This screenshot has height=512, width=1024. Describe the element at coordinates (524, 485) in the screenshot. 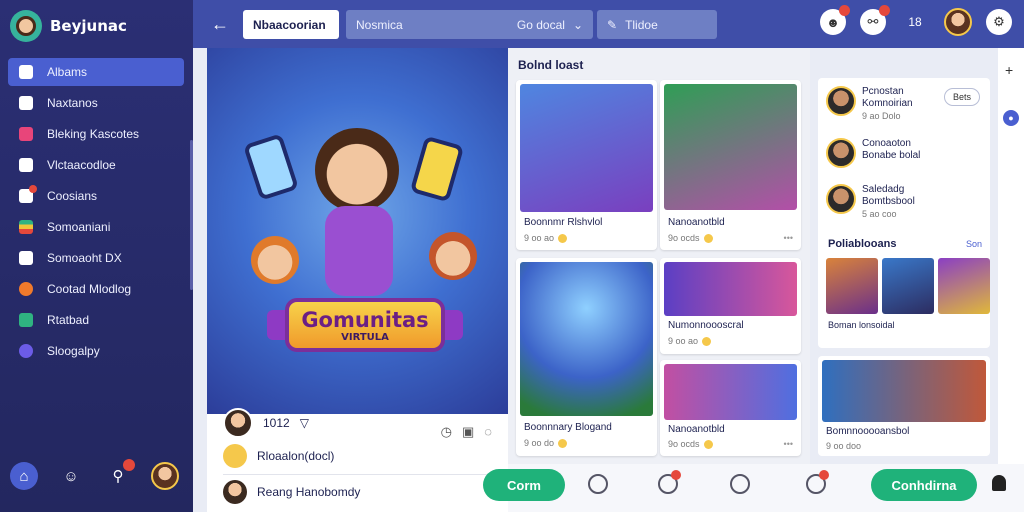

I see `comment-button: Corm` at that location.